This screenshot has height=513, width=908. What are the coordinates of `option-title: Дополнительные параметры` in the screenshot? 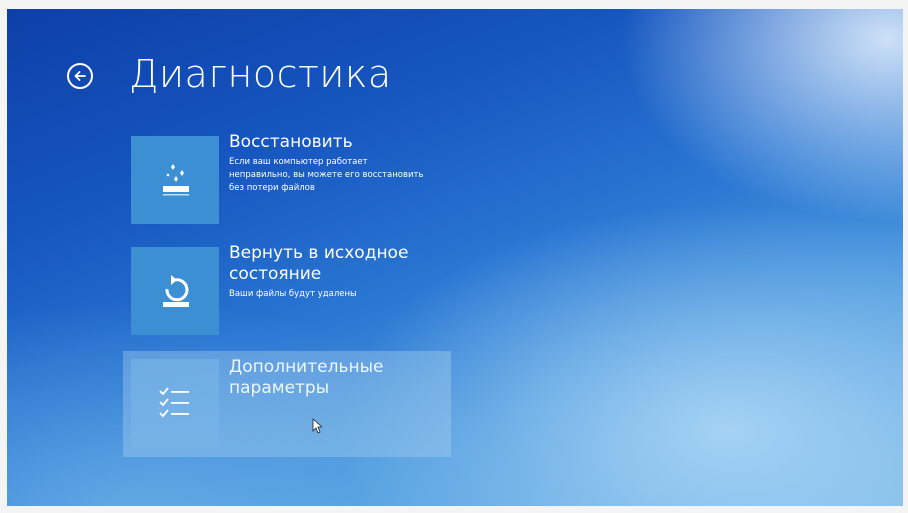 It's located at (306, 377).